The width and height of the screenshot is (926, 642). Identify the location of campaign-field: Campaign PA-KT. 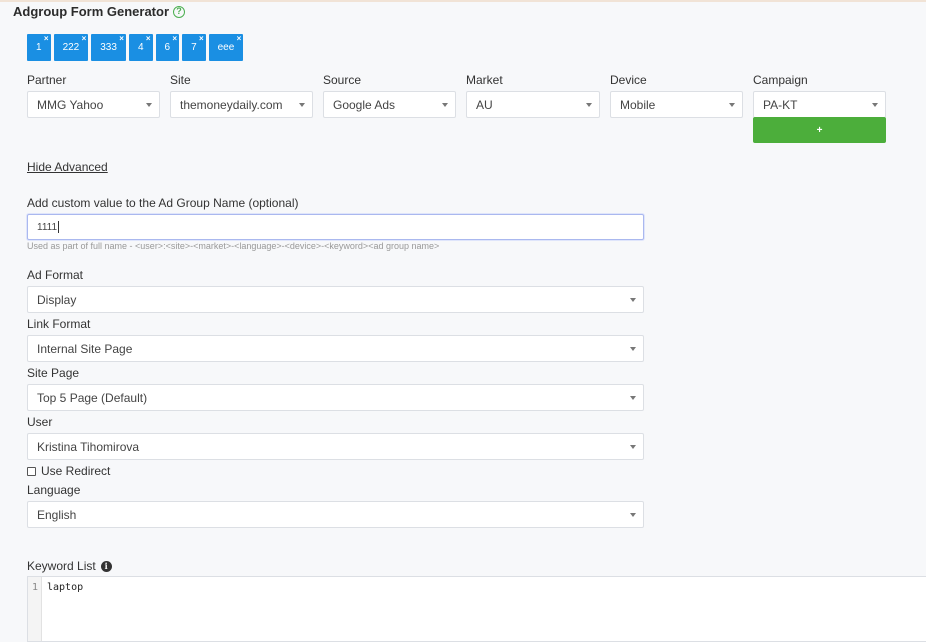
(819, 95).